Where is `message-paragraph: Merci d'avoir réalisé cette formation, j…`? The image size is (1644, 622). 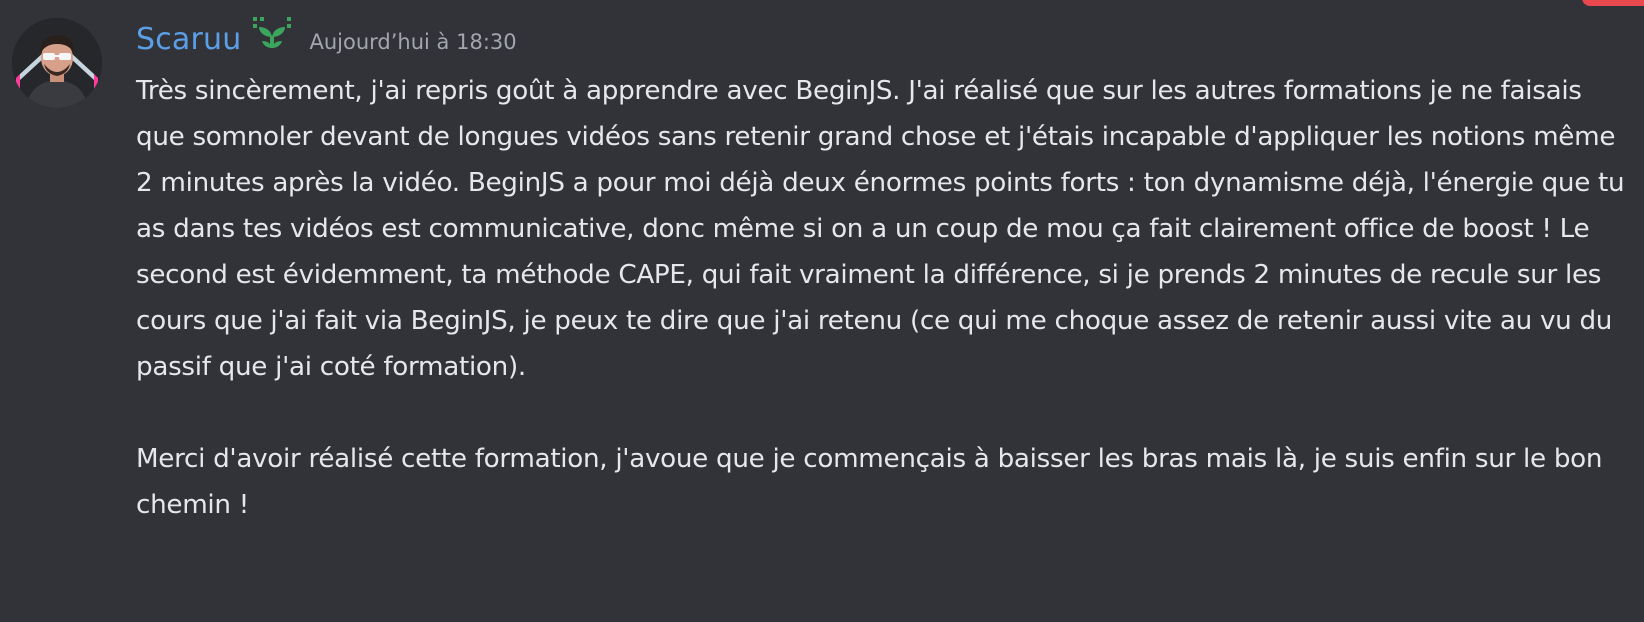 message-paragraph: Merci d'avoir réalisé cette formation, j… is located at coordinates (873, 482).